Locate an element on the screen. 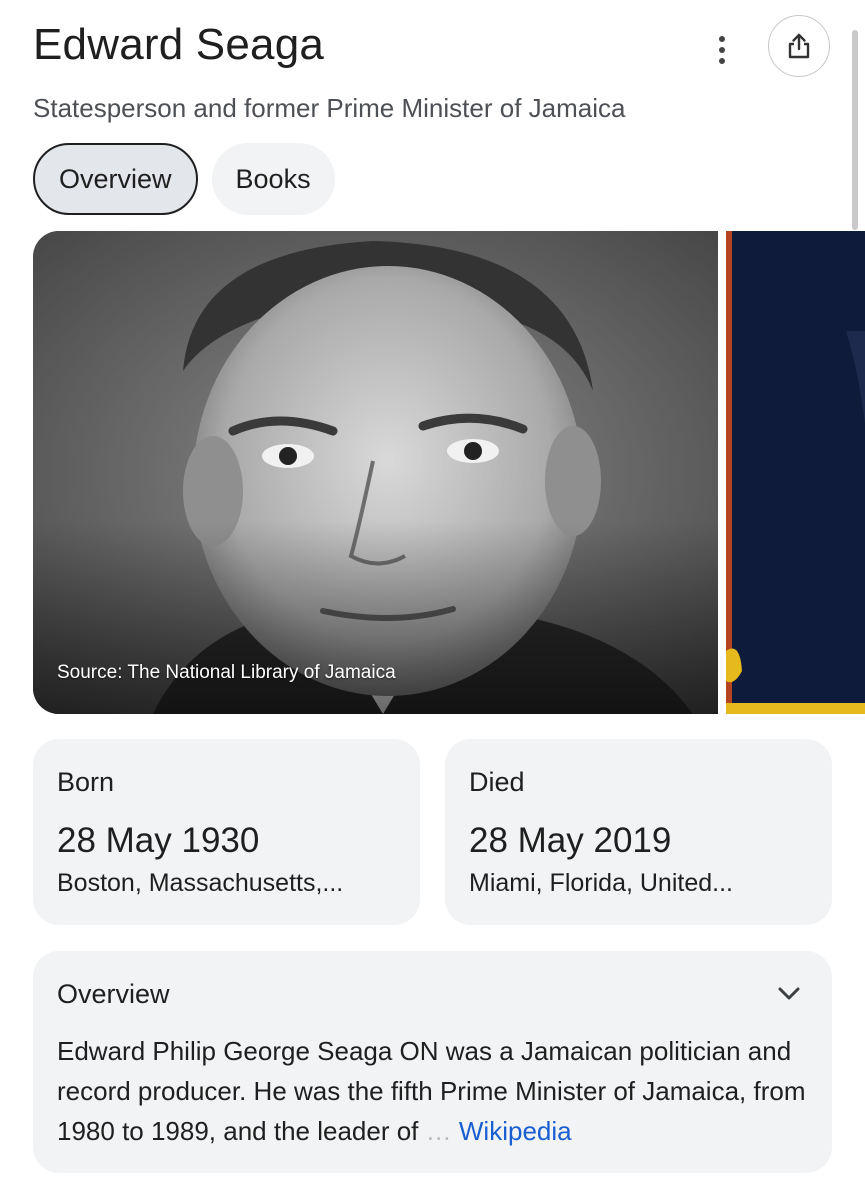 The image size is (865, 1200). image-source-caption: Source: The National Library of Jamaica is located at coordinates (226, 672).